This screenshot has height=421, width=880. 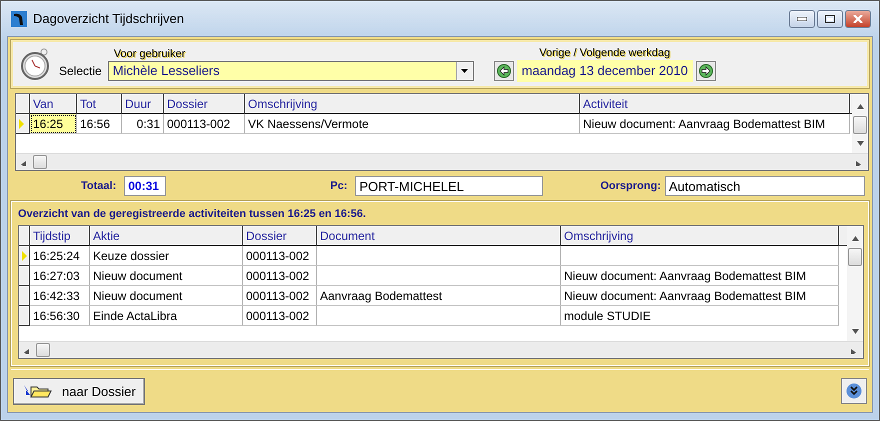 What do you see at coordinates (53, 124) in the screenshot?
I see `table-cell: 16:25` at bounding box center [53, 124].